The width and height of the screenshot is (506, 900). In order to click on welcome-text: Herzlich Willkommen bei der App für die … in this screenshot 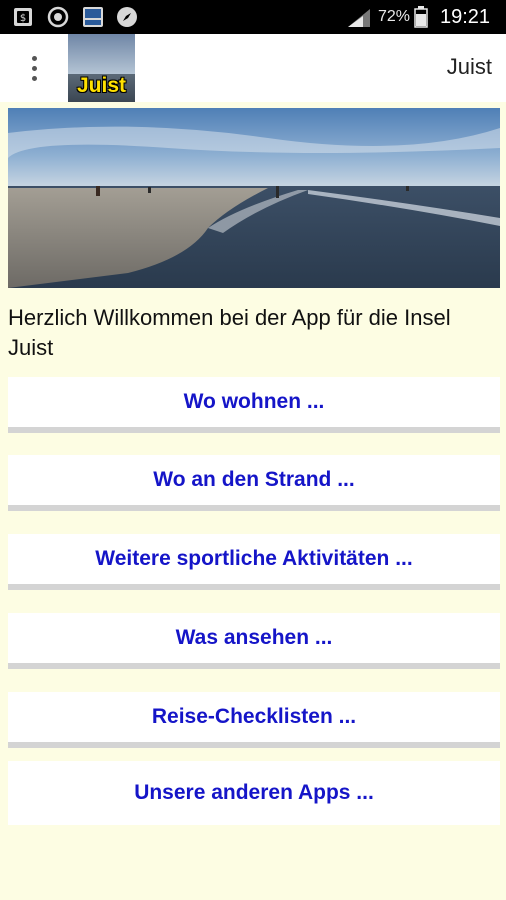, I will do `click(229, 332)`.